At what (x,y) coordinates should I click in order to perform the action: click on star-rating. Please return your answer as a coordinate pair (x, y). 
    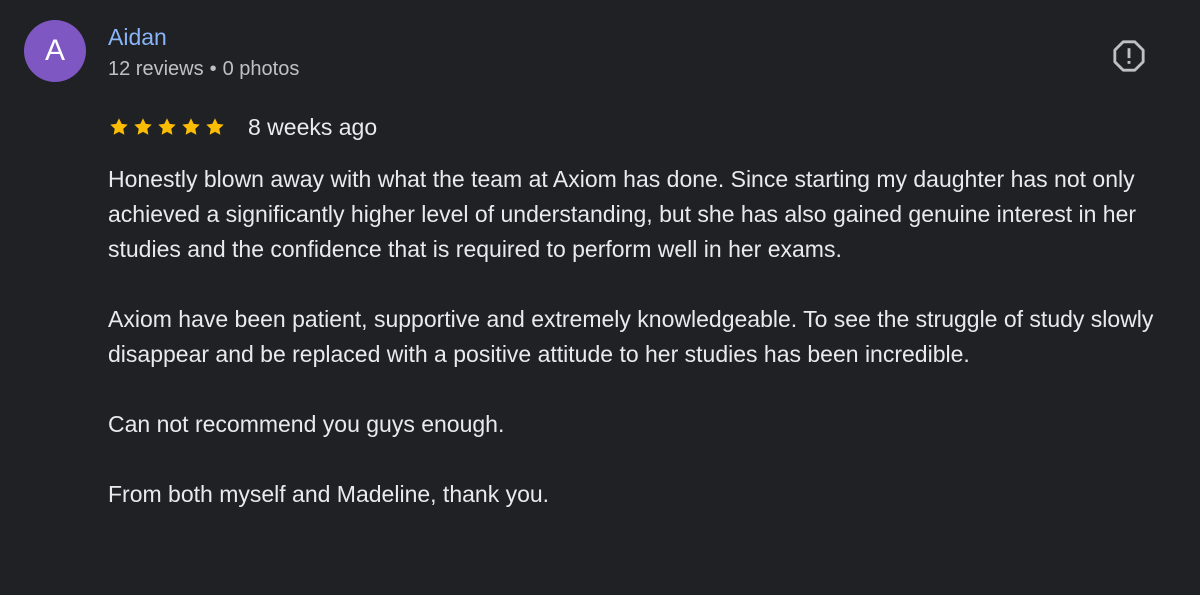
    Looking at the image, I should click on (167, 127).